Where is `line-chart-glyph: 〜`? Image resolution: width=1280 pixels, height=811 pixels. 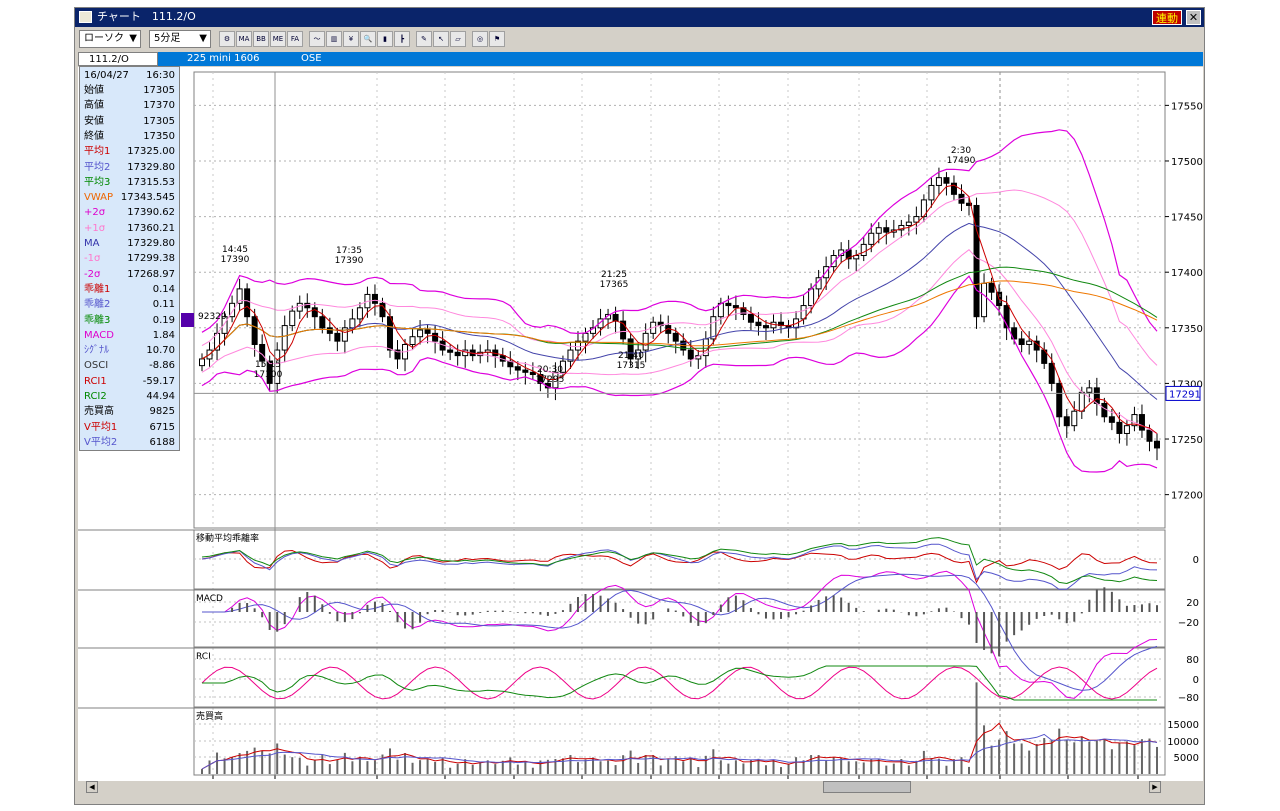 line-chart-glyph: 〜 is located at coordinates (317, 39).